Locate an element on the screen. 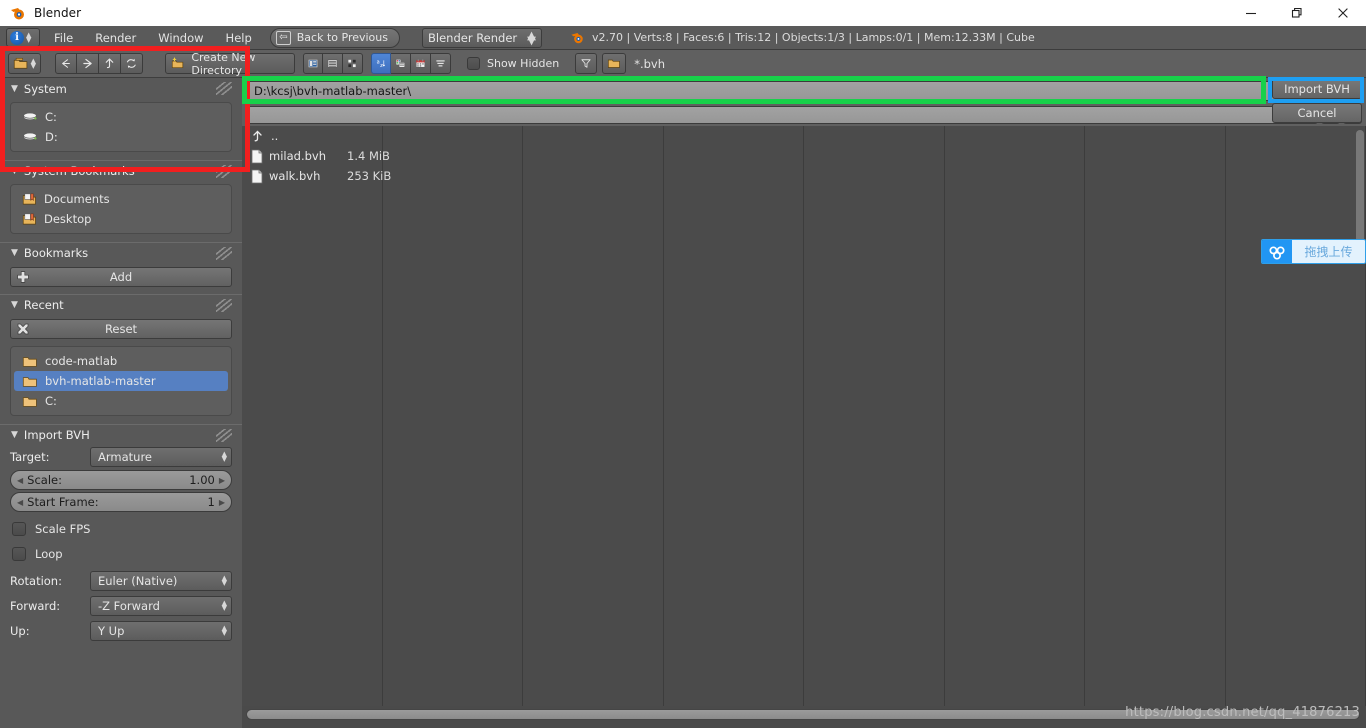 The height and width of the screenshot is (728, 1366). table-row: milad.bvh 1.4 MiB is located at coordinates (372, 156).